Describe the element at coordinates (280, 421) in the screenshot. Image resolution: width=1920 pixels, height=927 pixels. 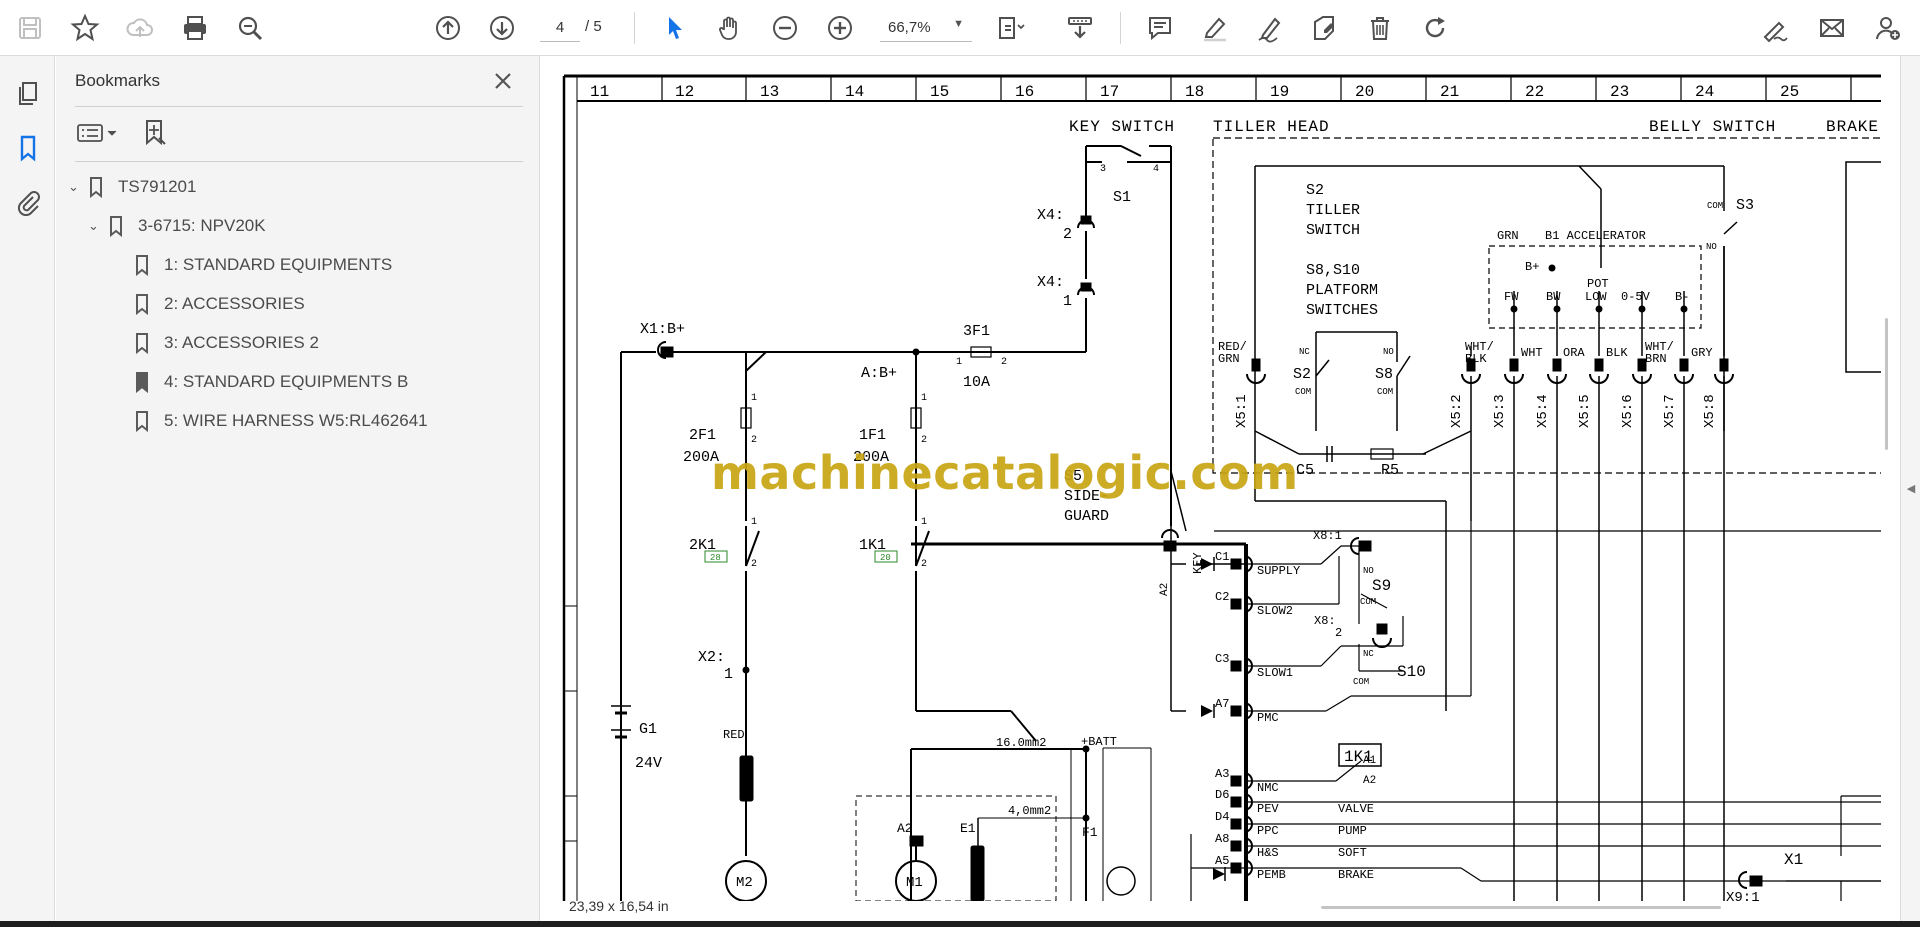
I see `bookmark-item-wire-harness: 5: WIRE HARNESS W5:RL462641` at that location.